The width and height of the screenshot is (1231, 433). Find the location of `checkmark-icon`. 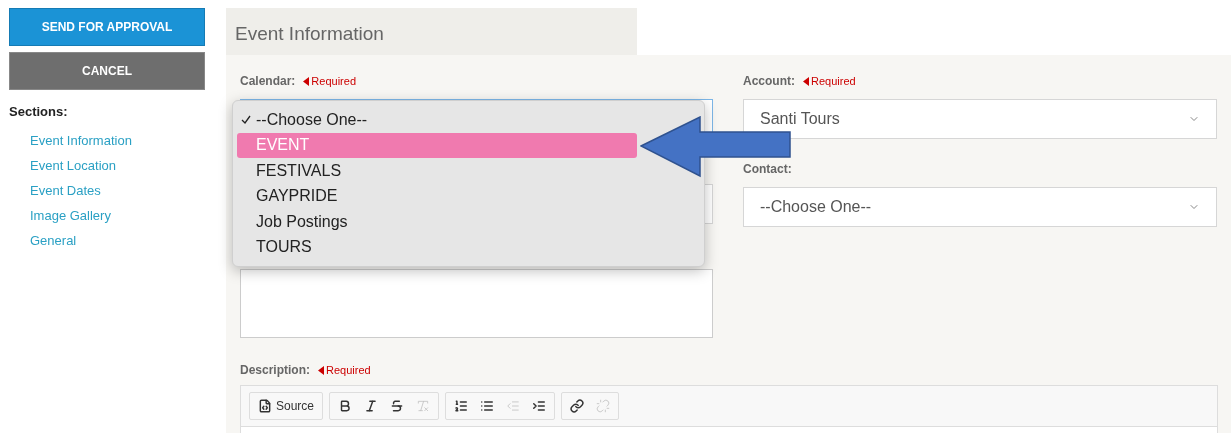

checkmark-icon is located at coordinates (246, 119).